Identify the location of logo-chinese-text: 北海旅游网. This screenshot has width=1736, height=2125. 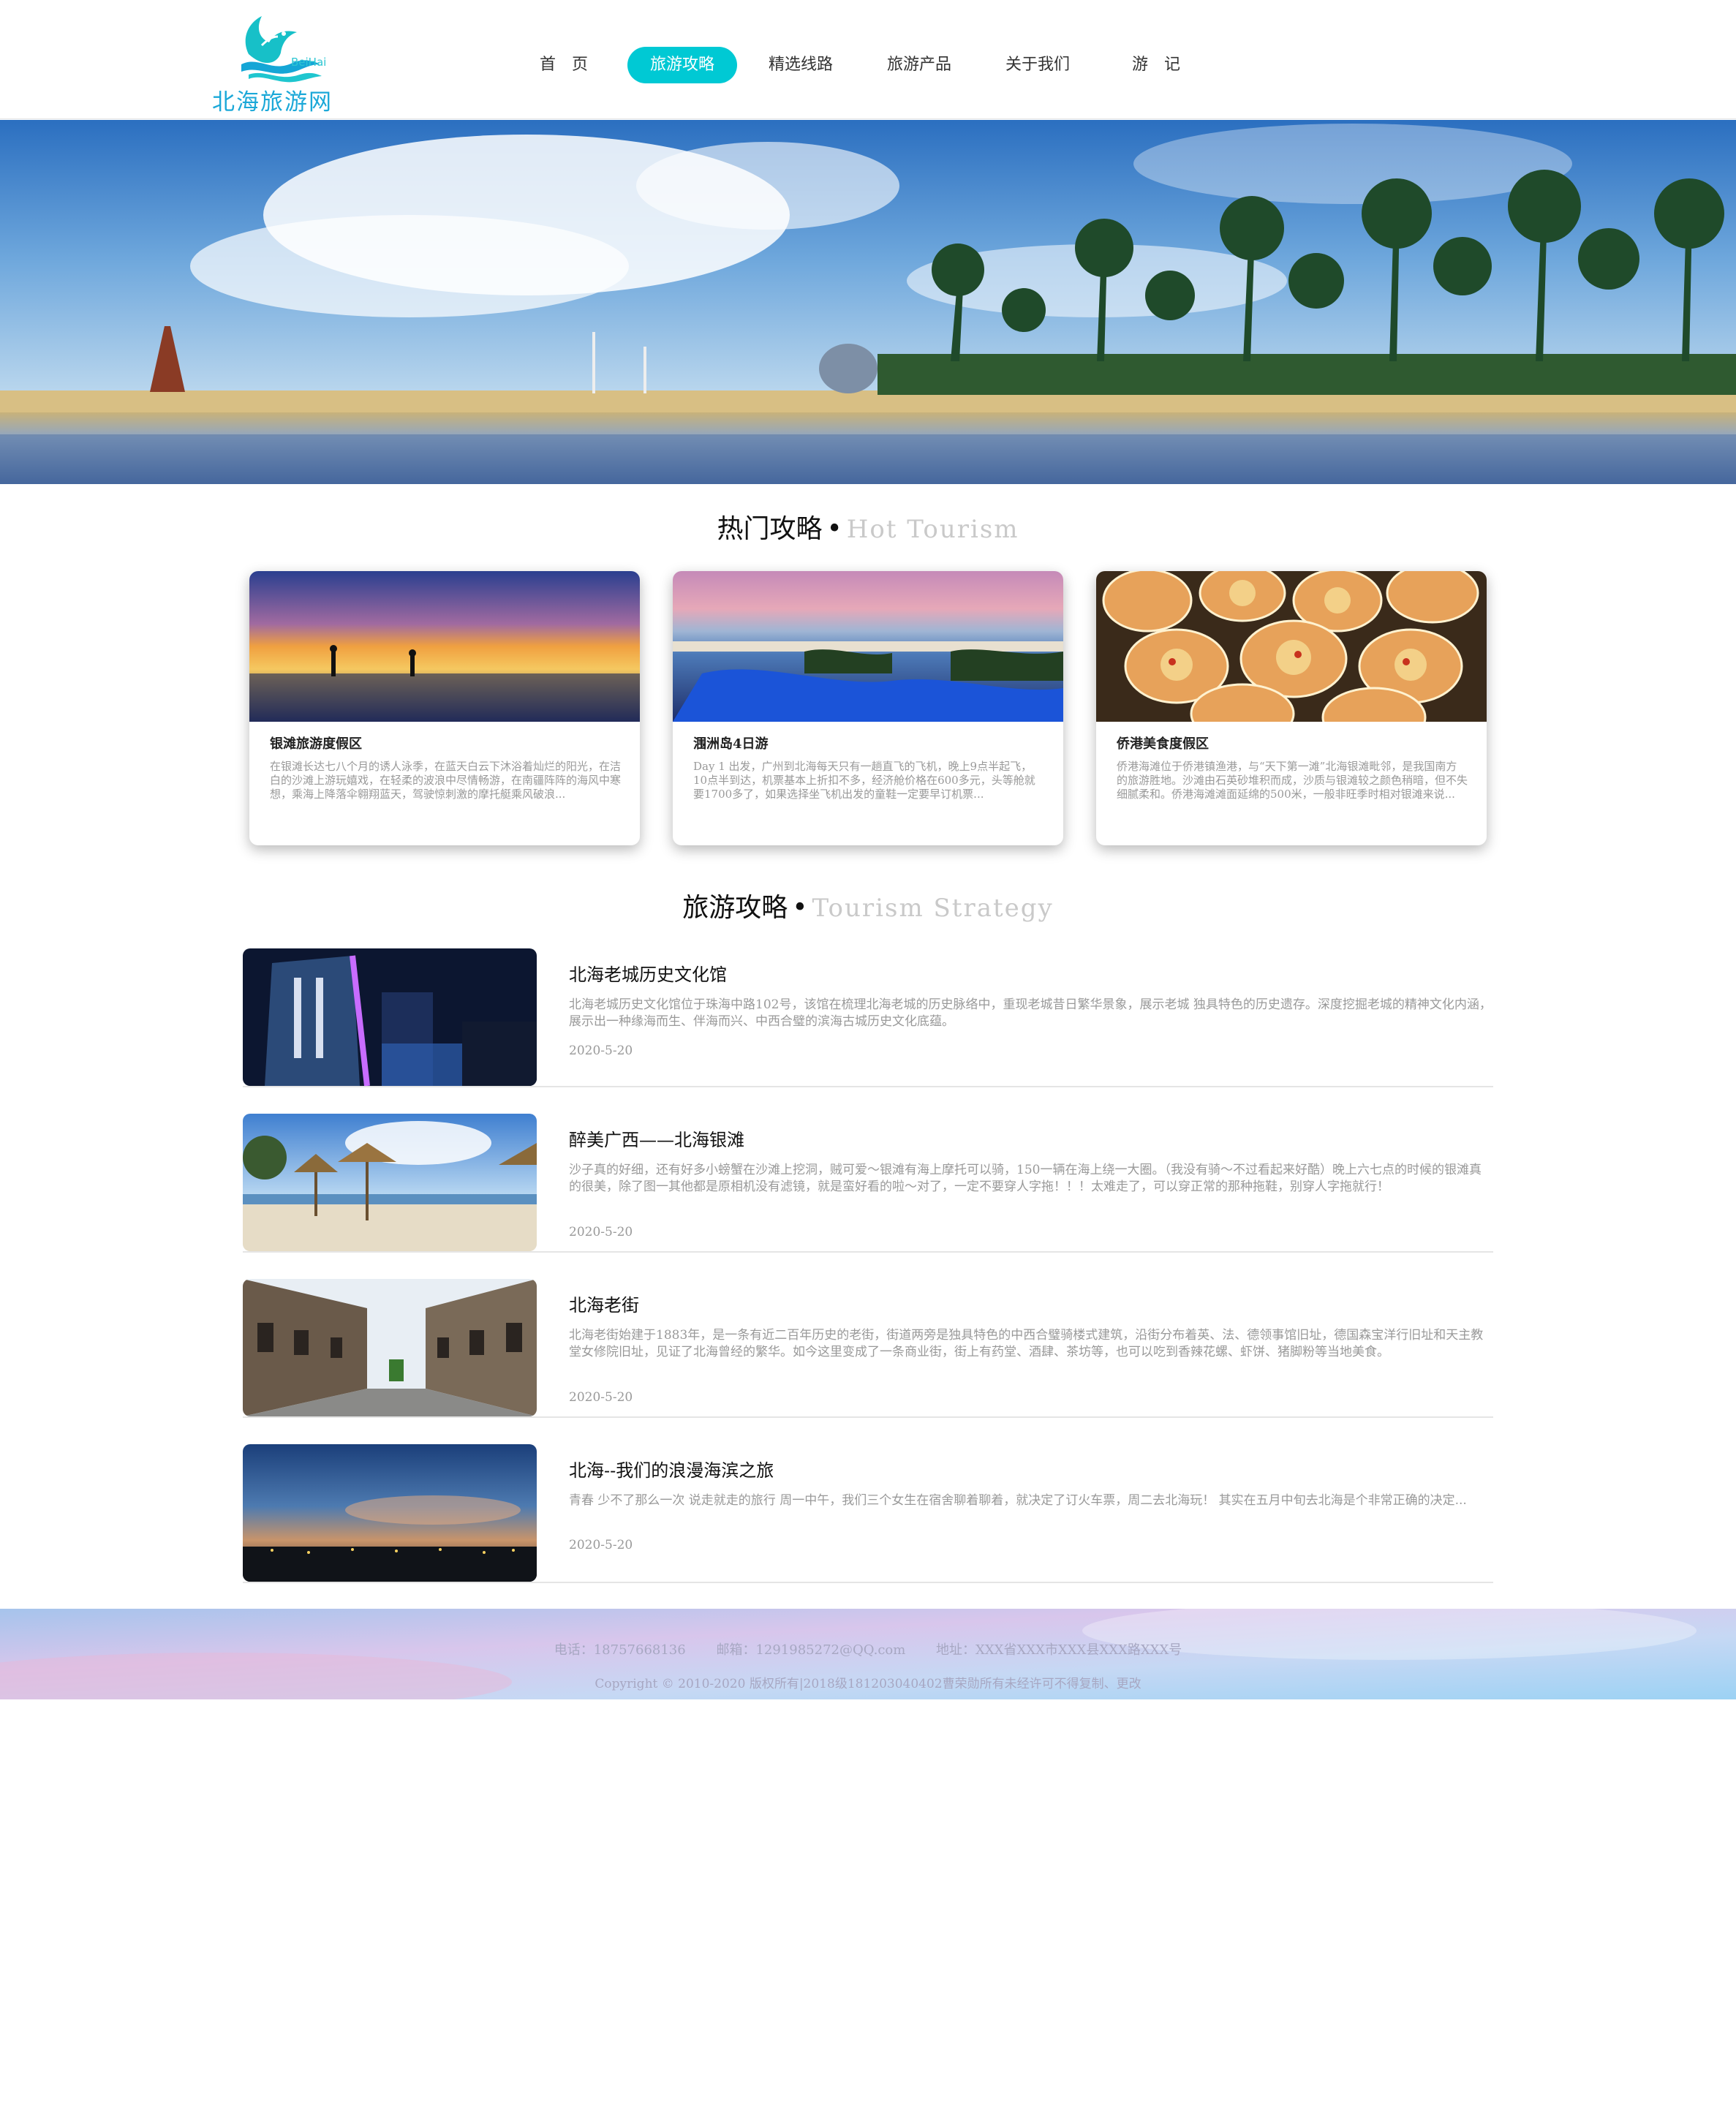
(272, 102).